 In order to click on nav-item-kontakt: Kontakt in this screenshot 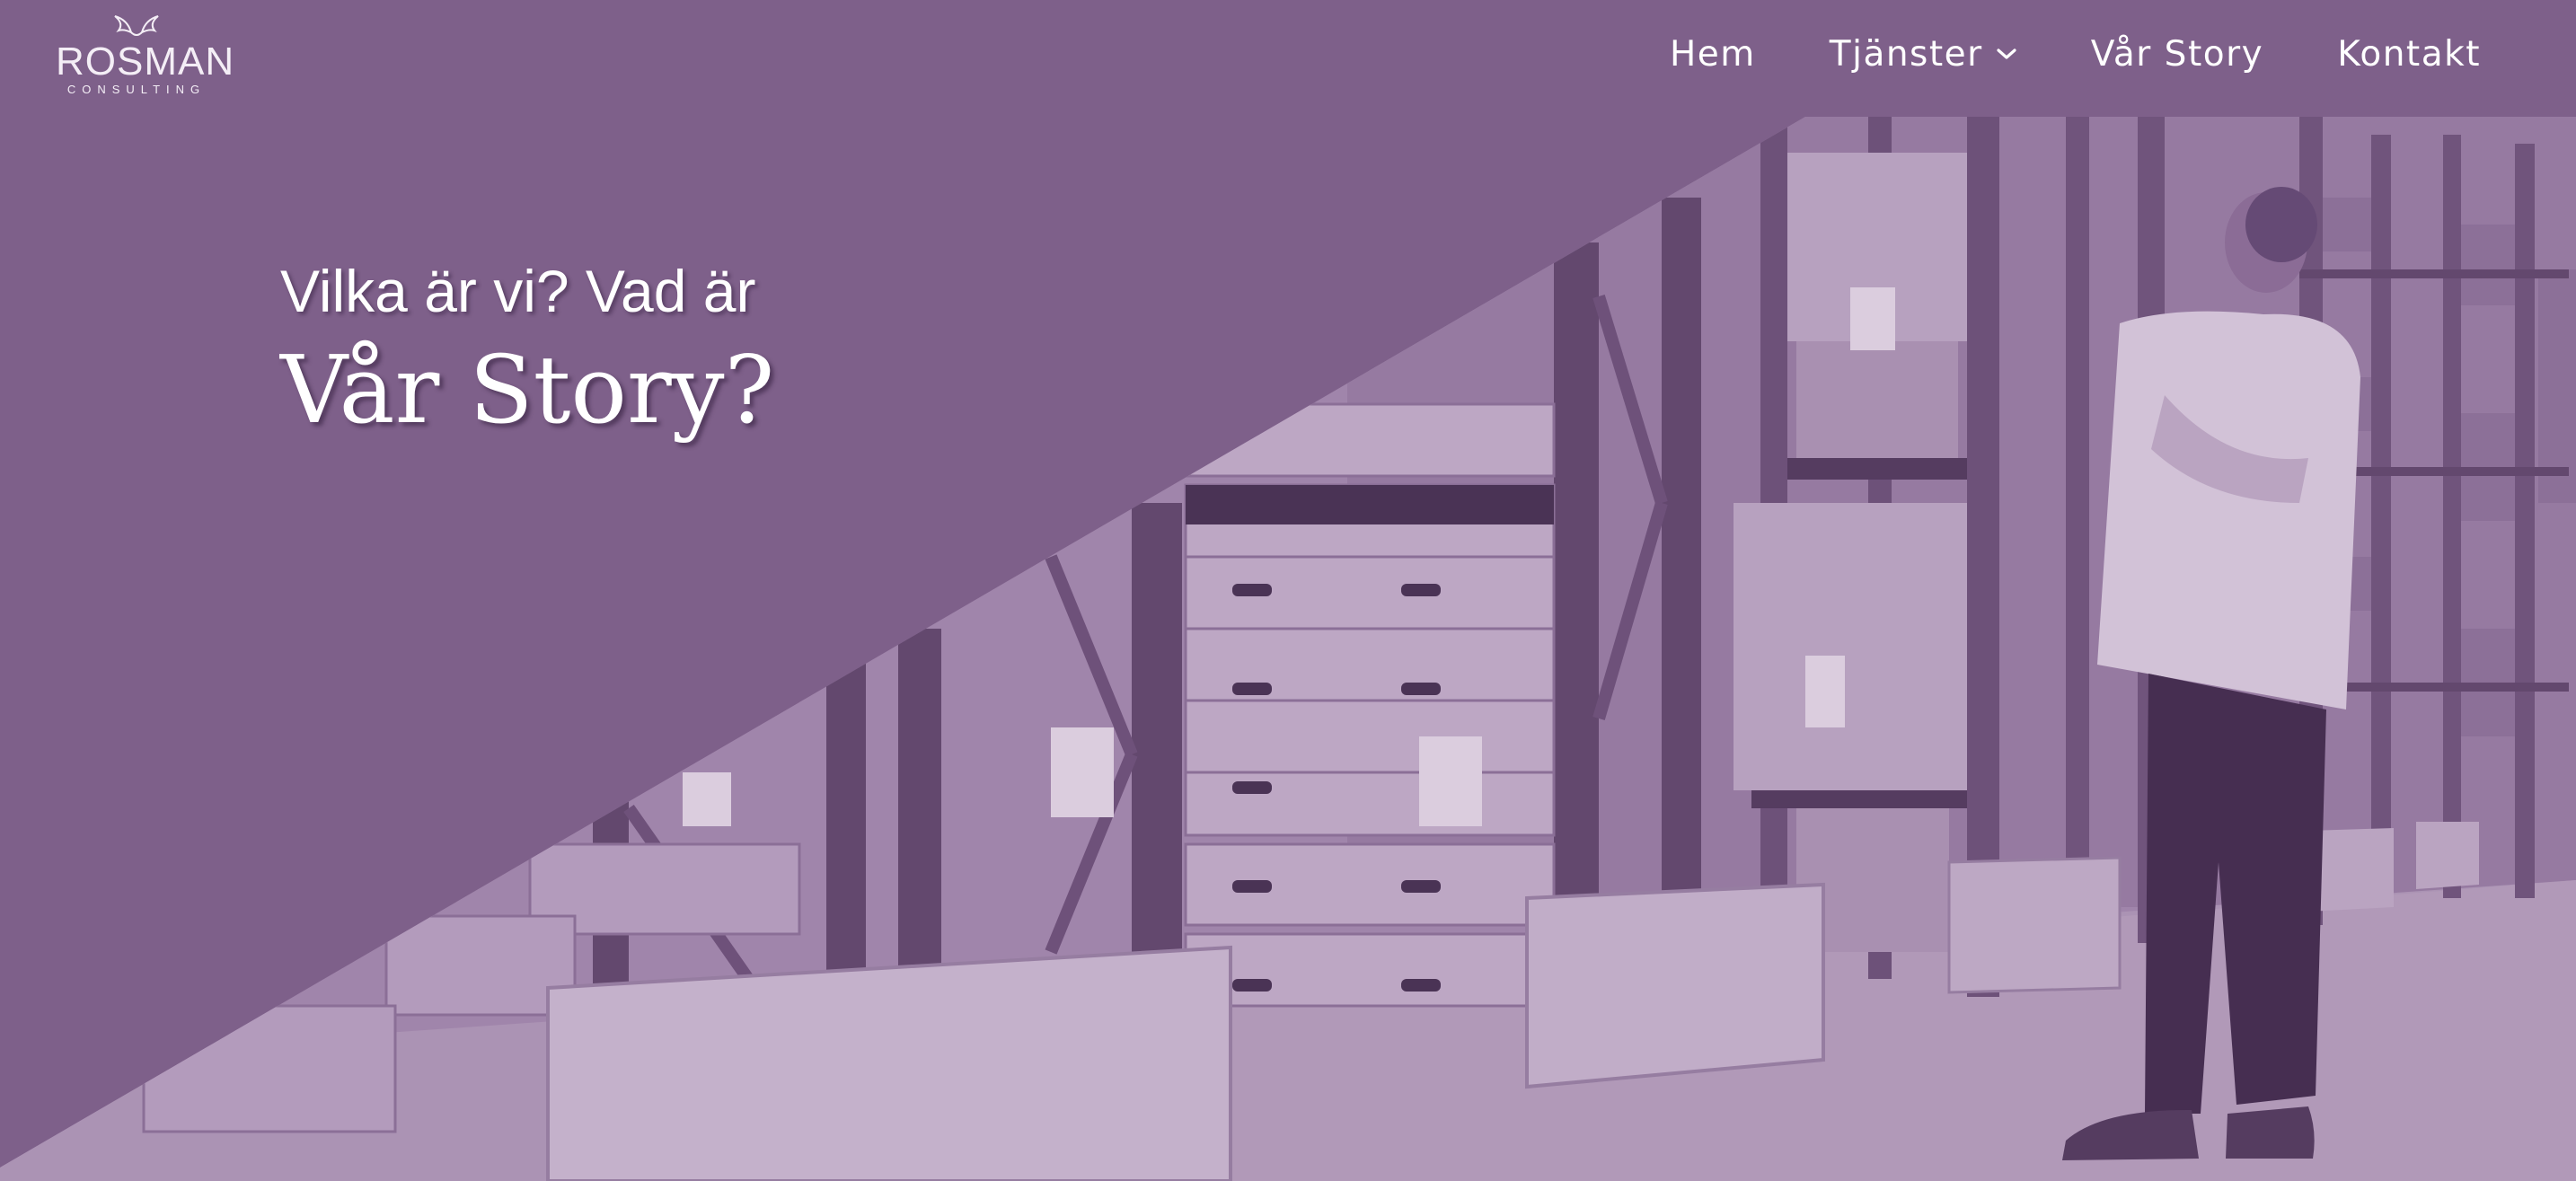, I will do `click(2409, 54)`.